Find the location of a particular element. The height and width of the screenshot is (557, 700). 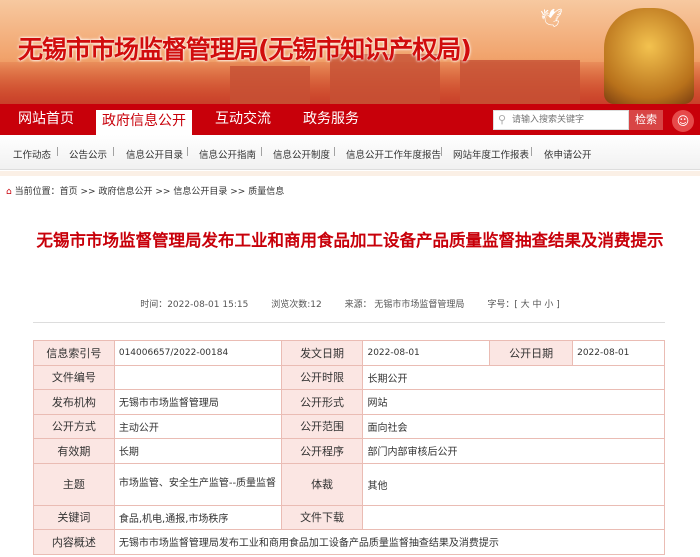

divider is located at coordinates (349, 322).